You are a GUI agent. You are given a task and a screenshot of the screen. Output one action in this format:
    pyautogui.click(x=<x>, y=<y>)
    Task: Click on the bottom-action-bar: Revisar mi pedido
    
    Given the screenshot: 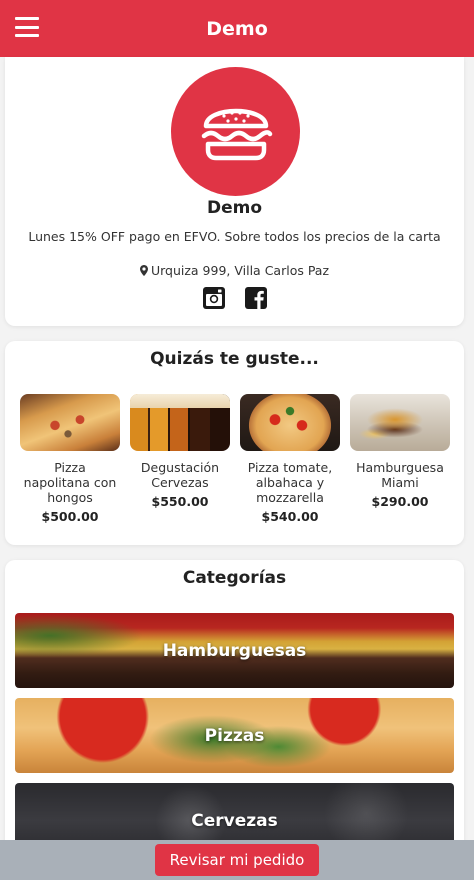 What is the action you would take?
    pyautogui.click(x=237, y=860)
    